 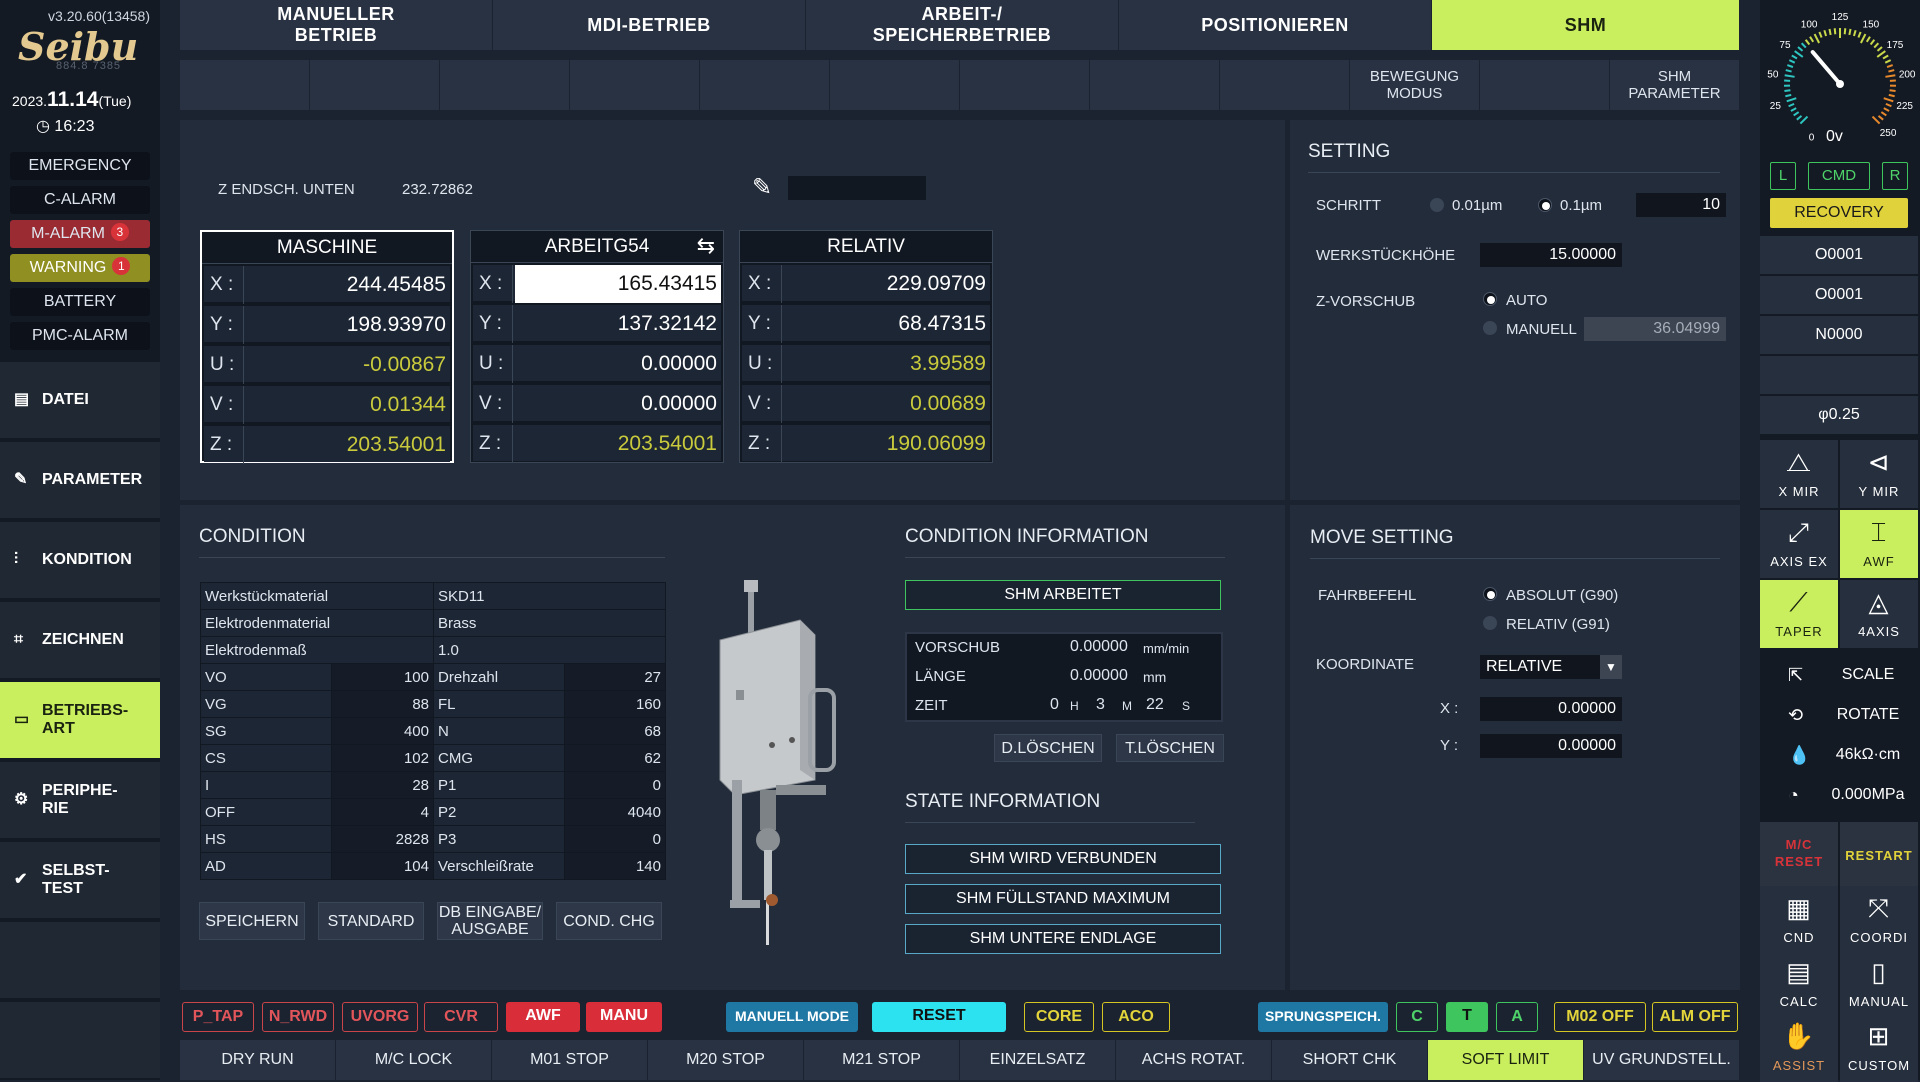 What do you see at coordinates (1799, 920) in the screenshot?
I see `cnd-button: ▦CND` at bounding box center [1799, 920].